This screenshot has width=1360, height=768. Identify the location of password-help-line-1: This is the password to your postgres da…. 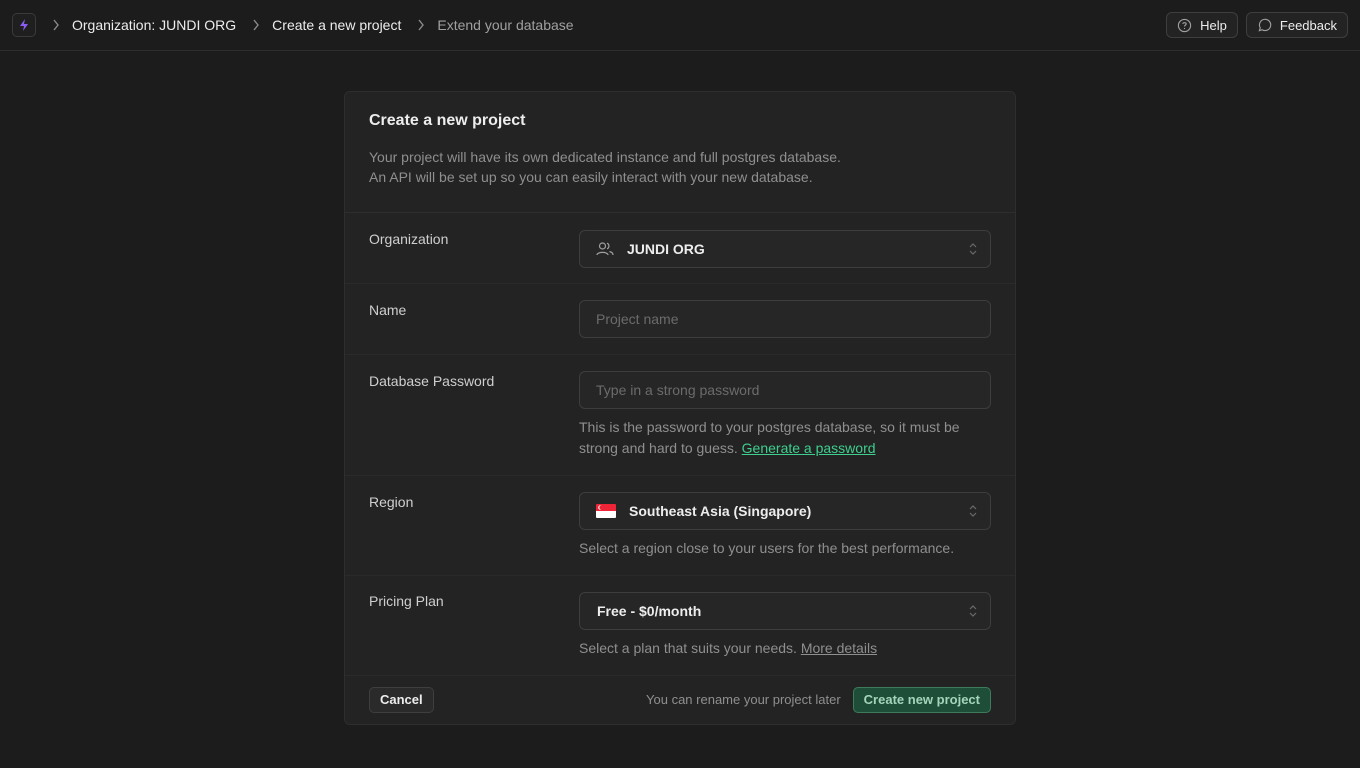
(769, 427).